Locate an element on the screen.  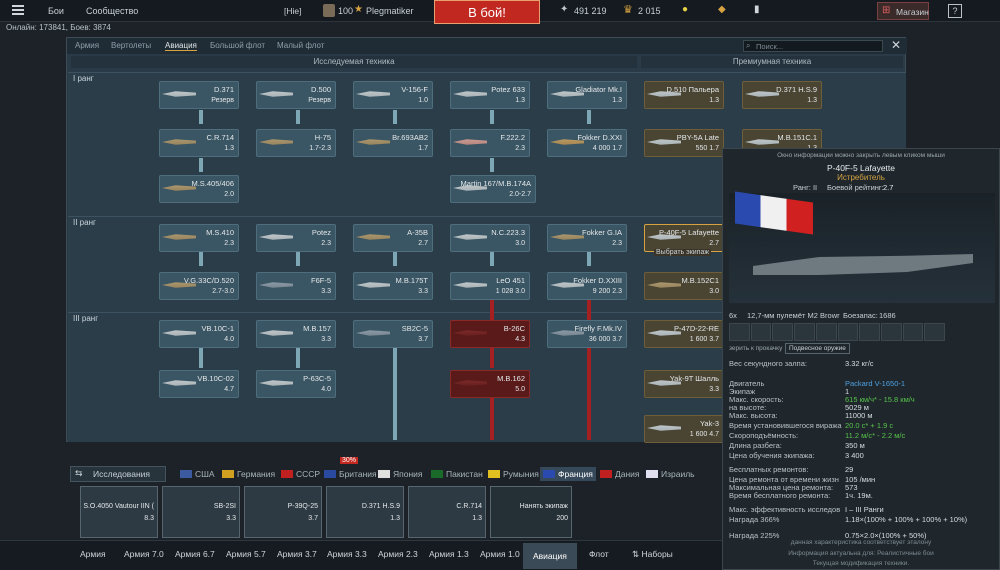
tab-preset-active: Авиация is located at coordinates (550, 556).